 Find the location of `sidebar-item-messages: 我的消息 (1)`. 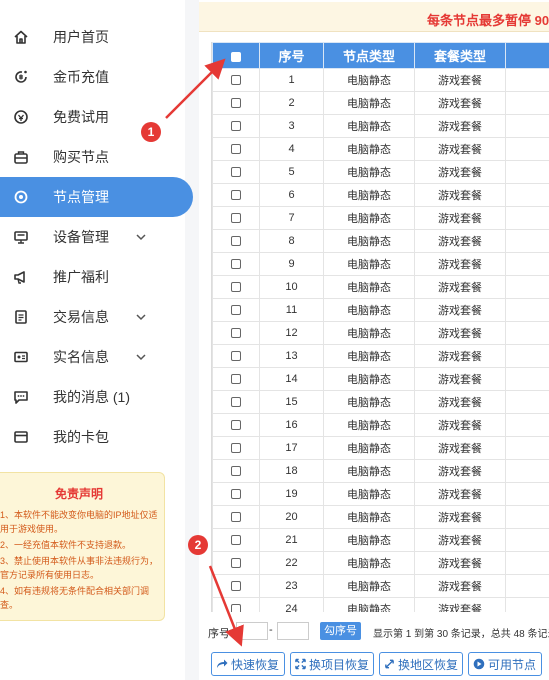

sidebar-item-messages: 我的消息 (1) is located at coordinates (96, 397).